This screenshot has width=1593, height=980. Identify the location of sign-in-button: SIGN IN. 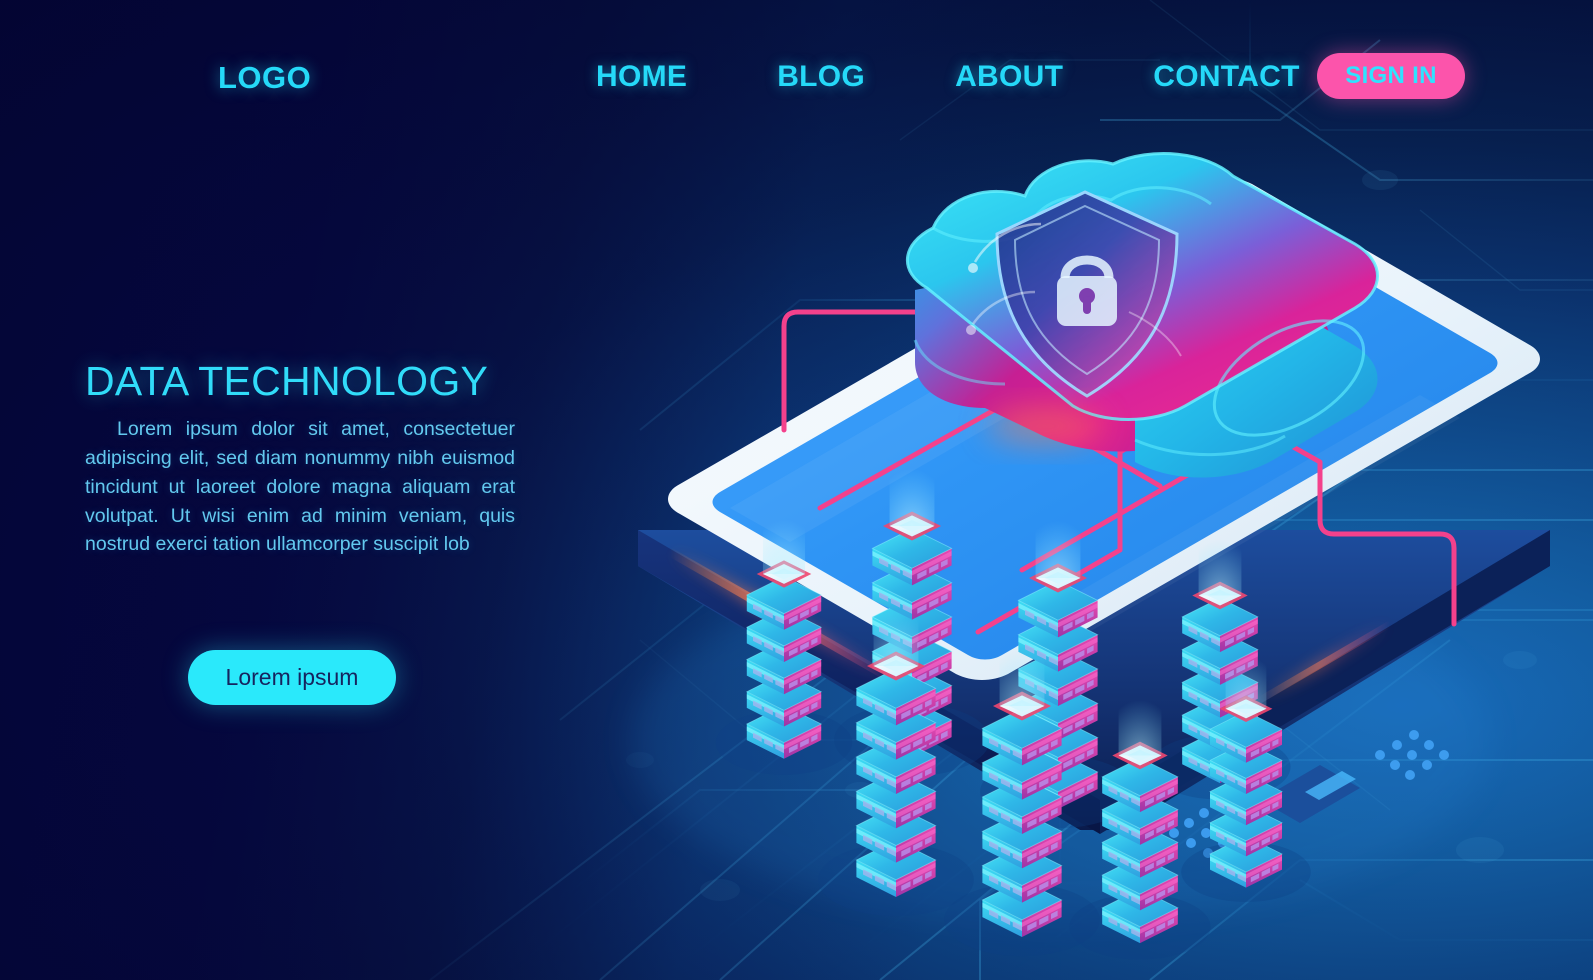
(1391, 76).